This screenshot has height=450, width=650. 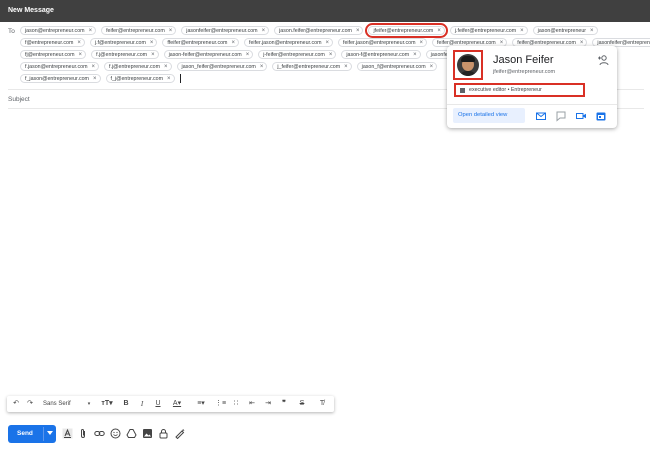 What do you see at coordinates (468, 65) in the screenshot?
I see `avatar-highlight` at bounding box center [468, 65].